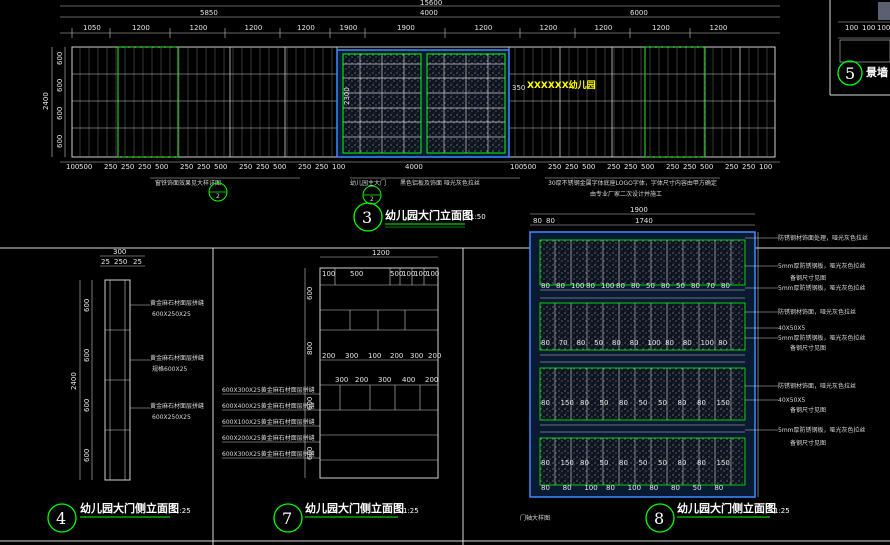 The width and height of the screenshot is (890, 545). Describe the element at coordinates (209, 13) in the screenshot. I see `group-dim-left: 5850` at that location.